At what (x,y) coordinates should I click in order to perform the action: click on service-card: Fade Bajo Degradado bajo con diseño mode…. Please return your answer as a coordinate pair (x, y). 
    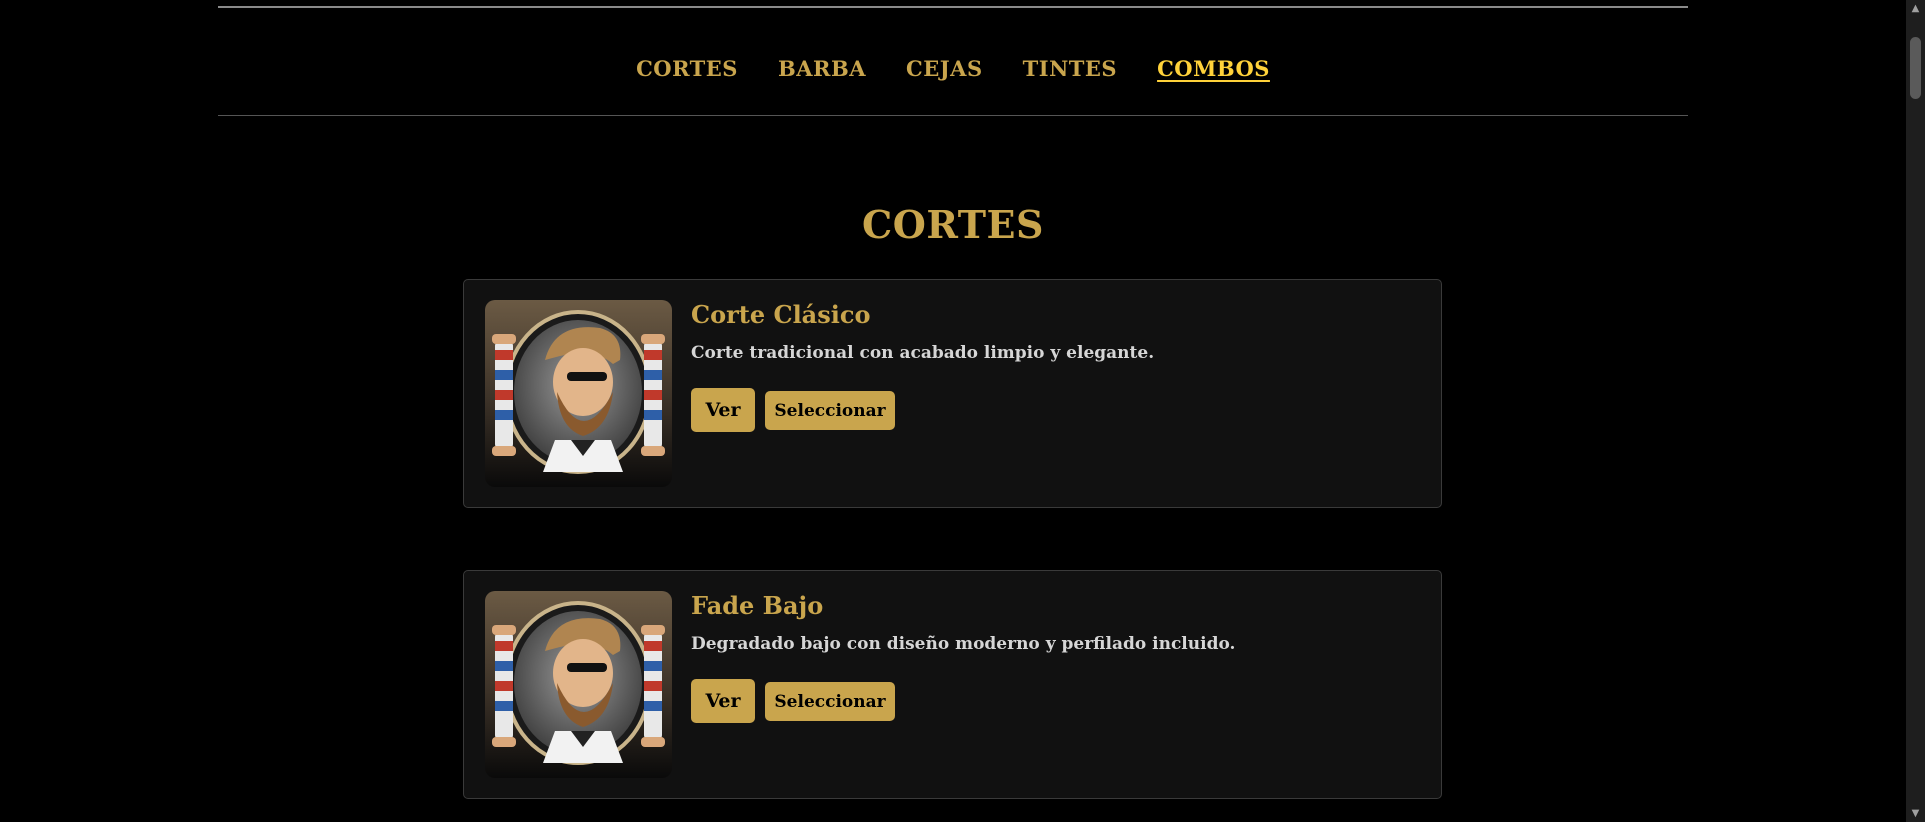
    Looking at the image, I should click on (952, 684).